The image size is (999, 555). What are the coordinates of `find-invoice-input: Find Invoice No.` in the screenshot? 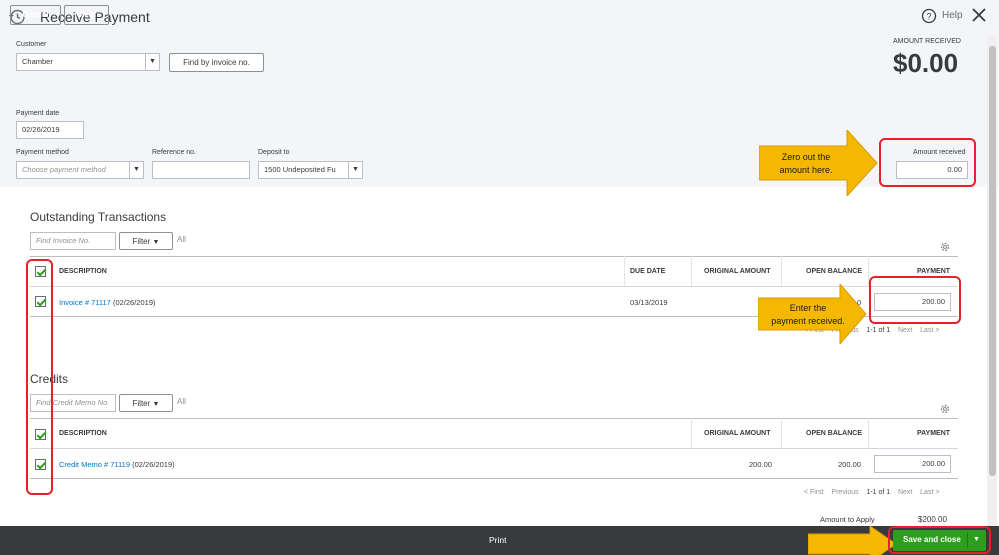 It's located at (73, 241).